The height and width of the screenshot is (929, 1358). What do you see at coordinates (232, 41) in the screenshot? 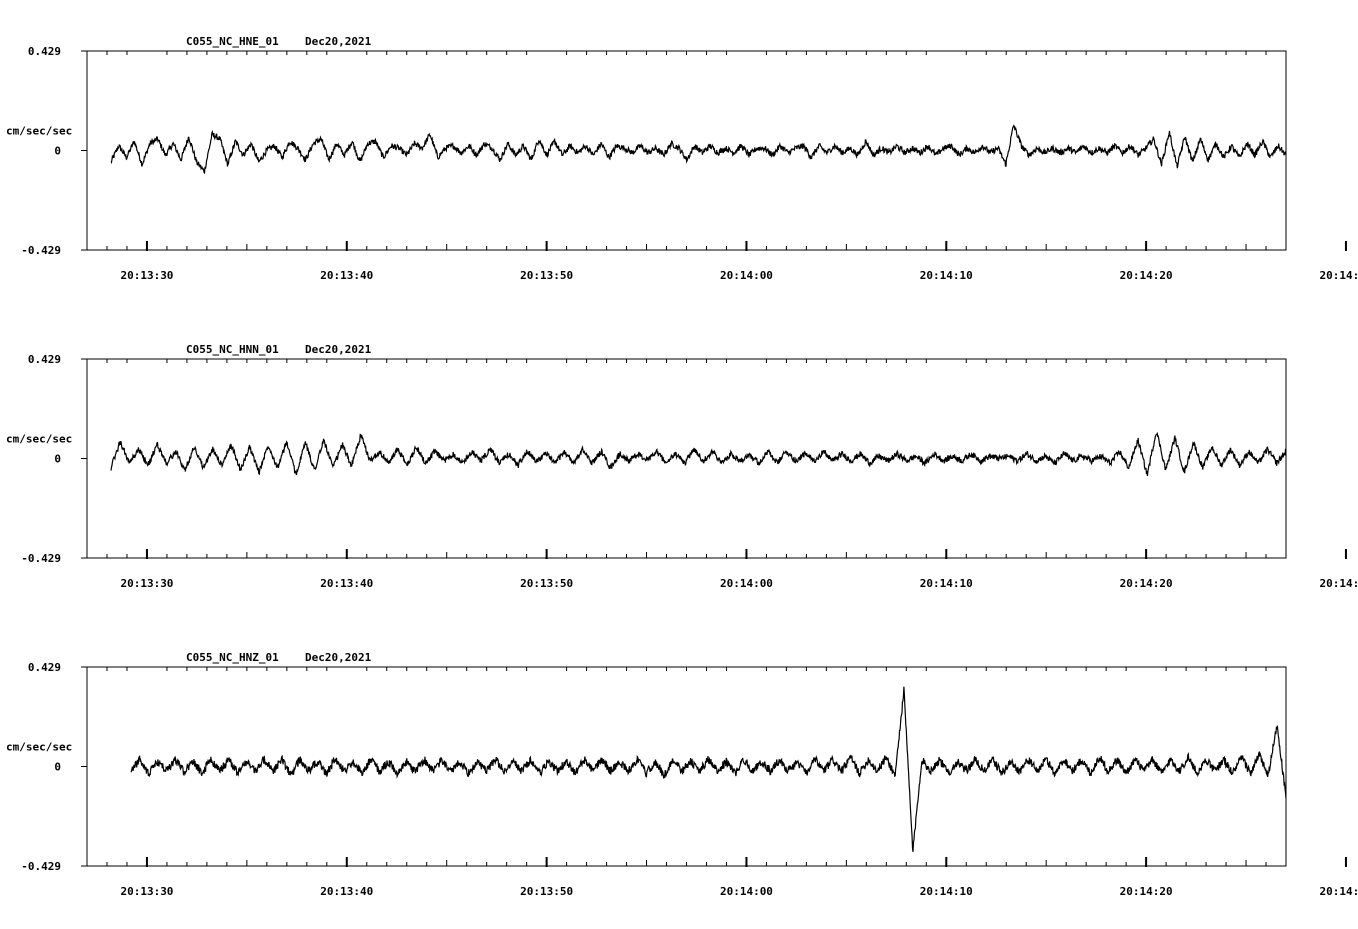
I see `chart-title: C055_NC_HNE_01` at bounding box center [232, 41].